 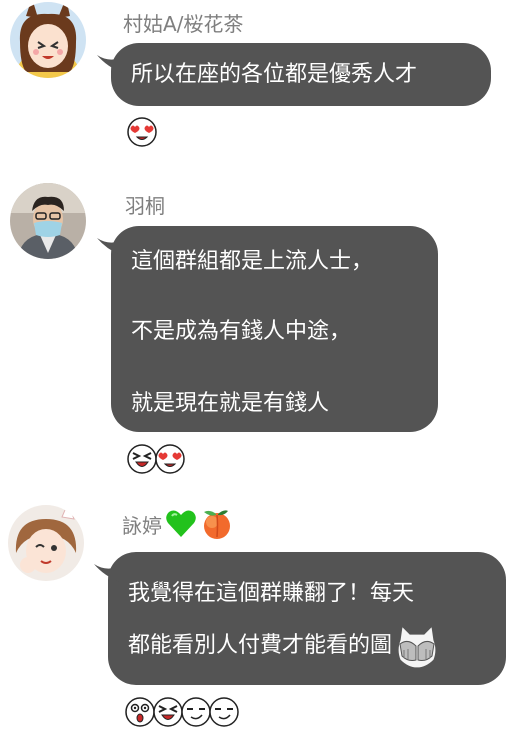 I want to click on sender-name: 村姑A/桜花茶, so click(x=183, y=22).